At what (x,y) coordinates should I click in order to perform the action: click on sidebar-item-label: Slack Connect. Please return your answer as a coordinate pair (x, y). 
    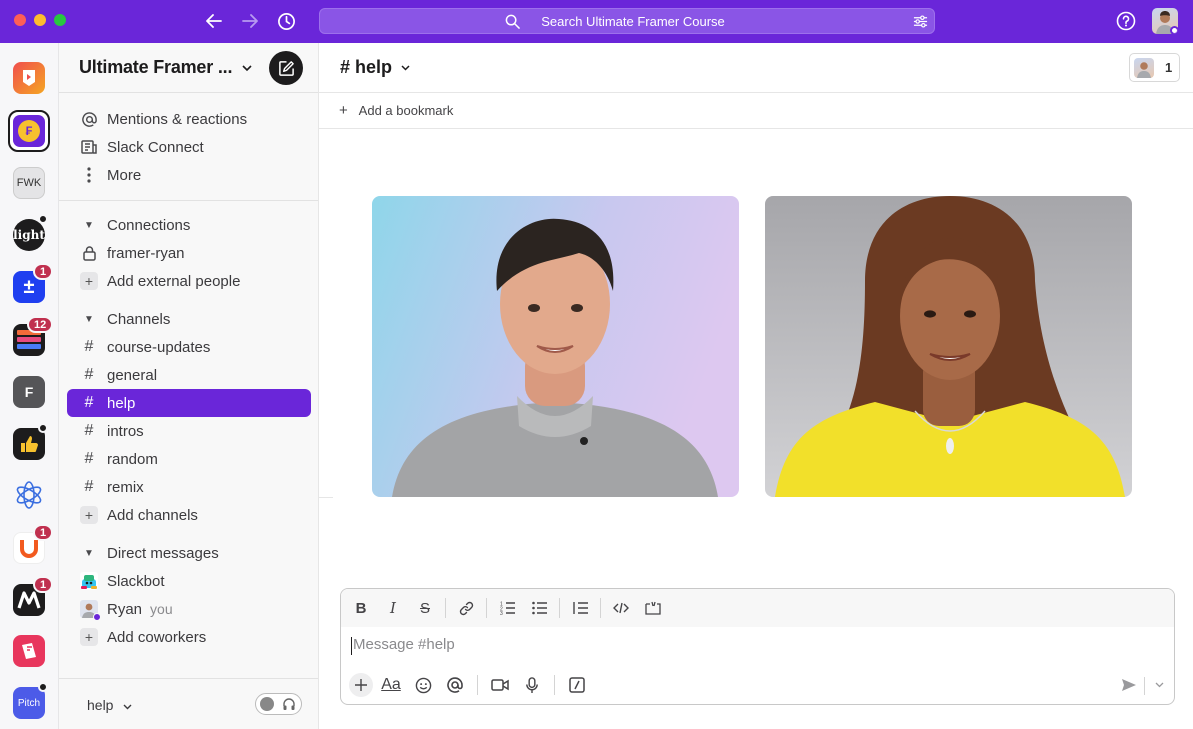
    Looking at the image, I should click on (155, 147).